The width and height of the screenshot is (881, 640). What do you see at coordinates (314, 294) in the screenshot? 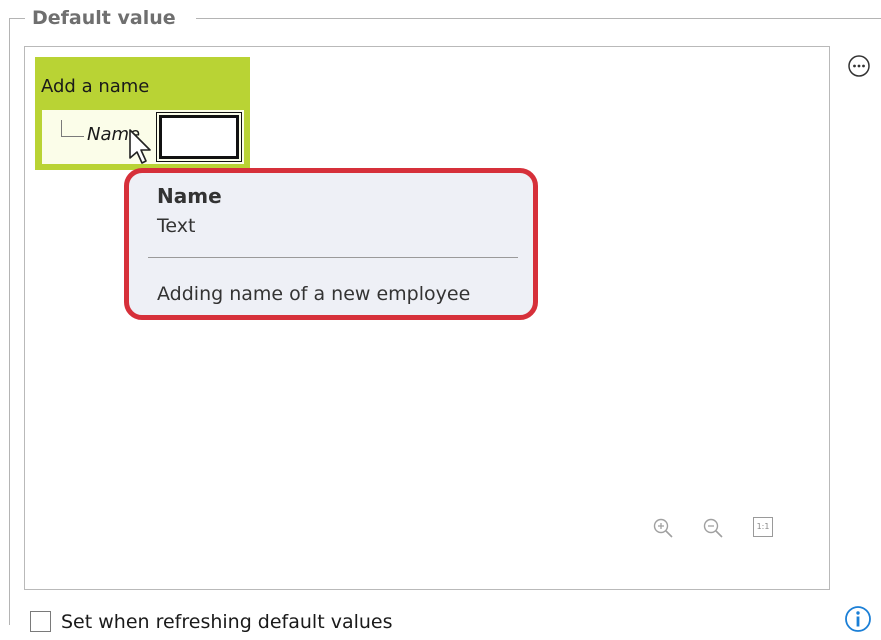
I see `tooltip-description: Adding name of a new employee` at bounding box center [314, 294].